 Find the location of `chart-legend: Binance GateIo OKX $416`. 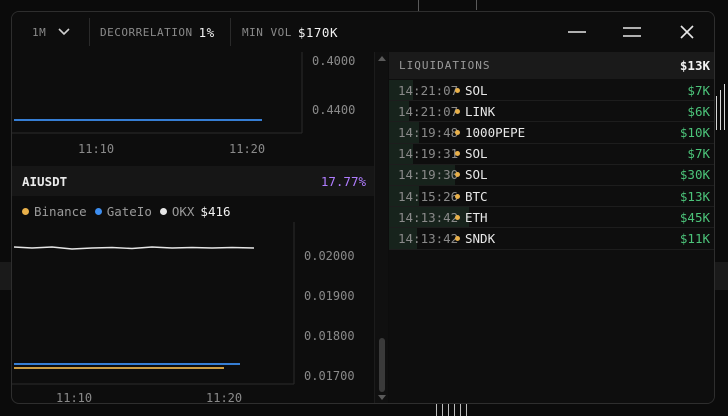

chart-legend: Binance GateIo OKX $416 is located at coordinates (130, 211).